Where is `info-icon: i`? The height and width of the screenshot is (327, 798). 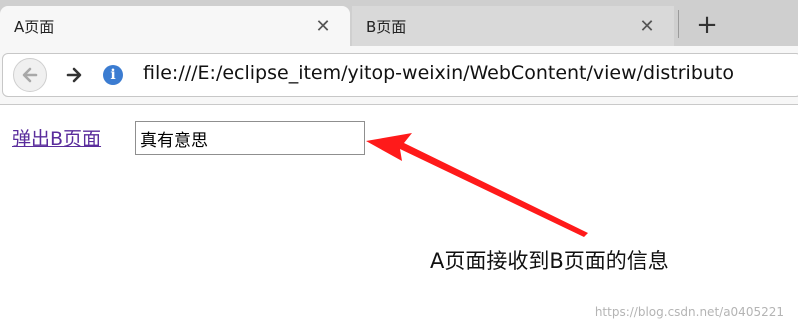 info-icon: i is located at coordinates (113, 75).